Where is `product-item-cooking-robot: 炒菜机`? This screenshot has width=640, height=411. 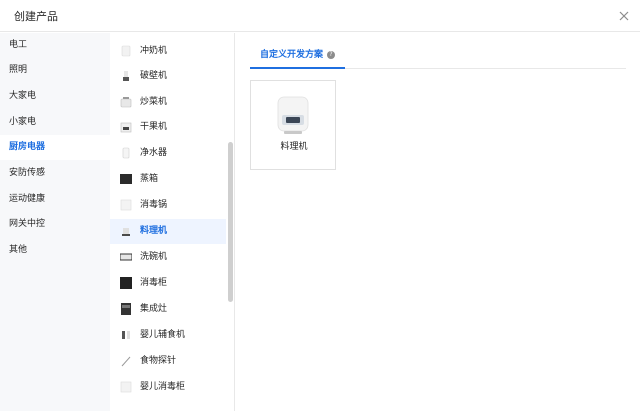
product-item-cooking-robot: 炒菜机 is located at coordinates (168, 102).